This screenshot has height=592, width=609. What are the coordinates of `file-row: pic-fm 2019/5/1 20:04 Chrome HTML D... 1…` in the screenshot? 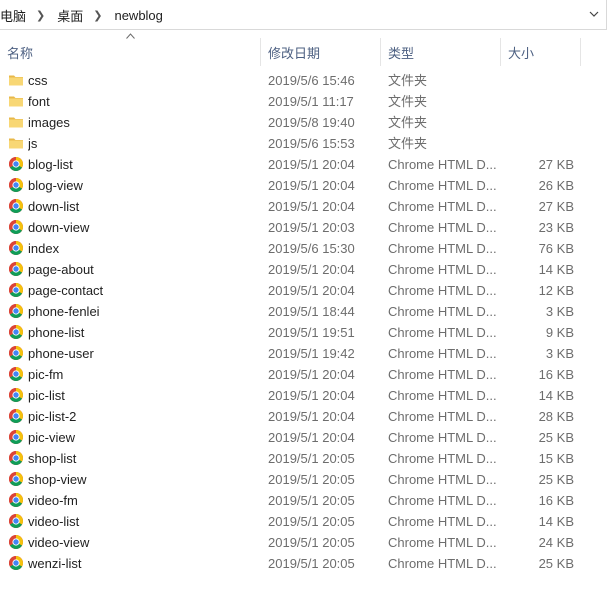 It's located at (290, 374).